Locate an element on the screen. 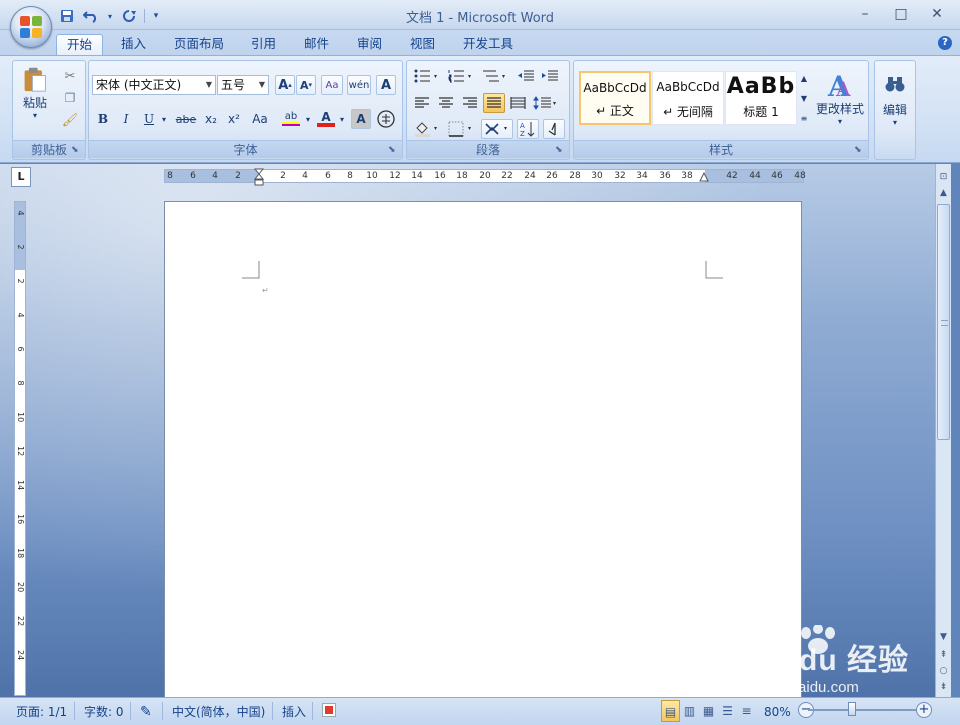 Image resolution: width=960 pixels, height=725 pixels. align-left-button is located at coordinates (422, 103).